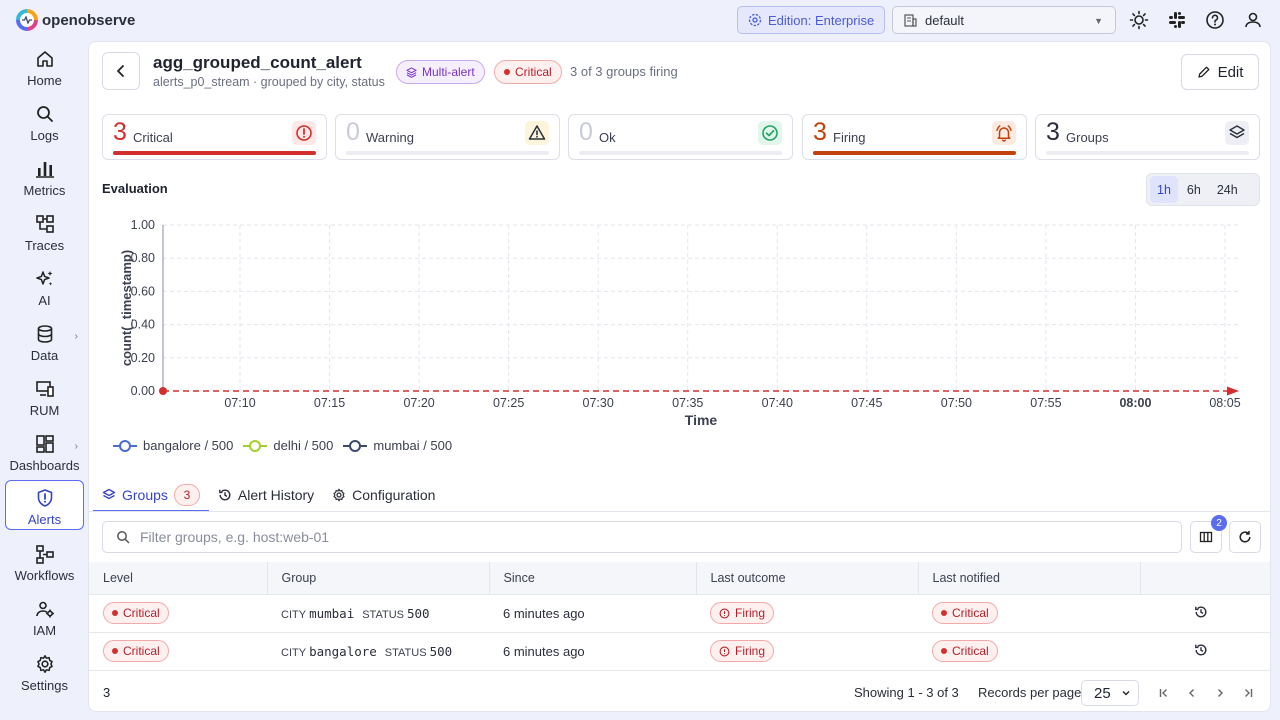 This screenshot has height=720, width=1280. I want to click on theme-toggle-icon, so click(1139, 20).